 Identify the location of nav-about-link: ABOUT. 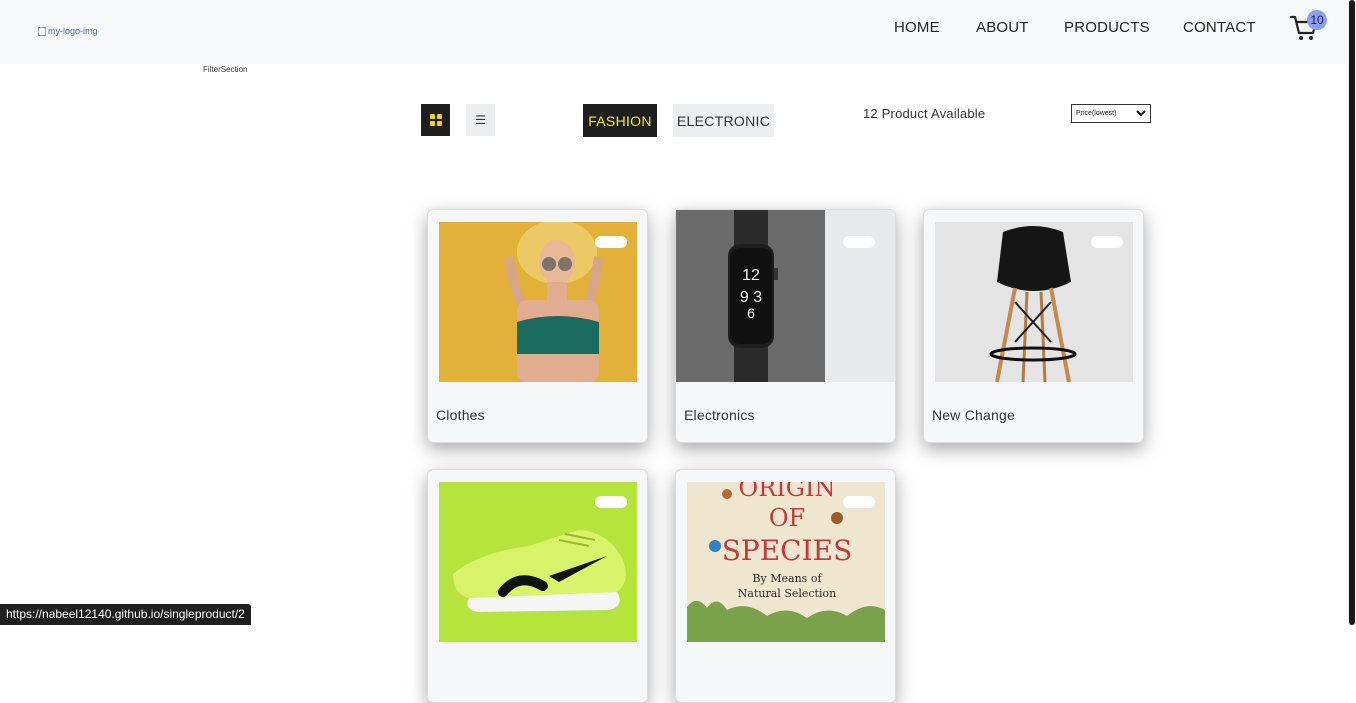
(1002, 27).